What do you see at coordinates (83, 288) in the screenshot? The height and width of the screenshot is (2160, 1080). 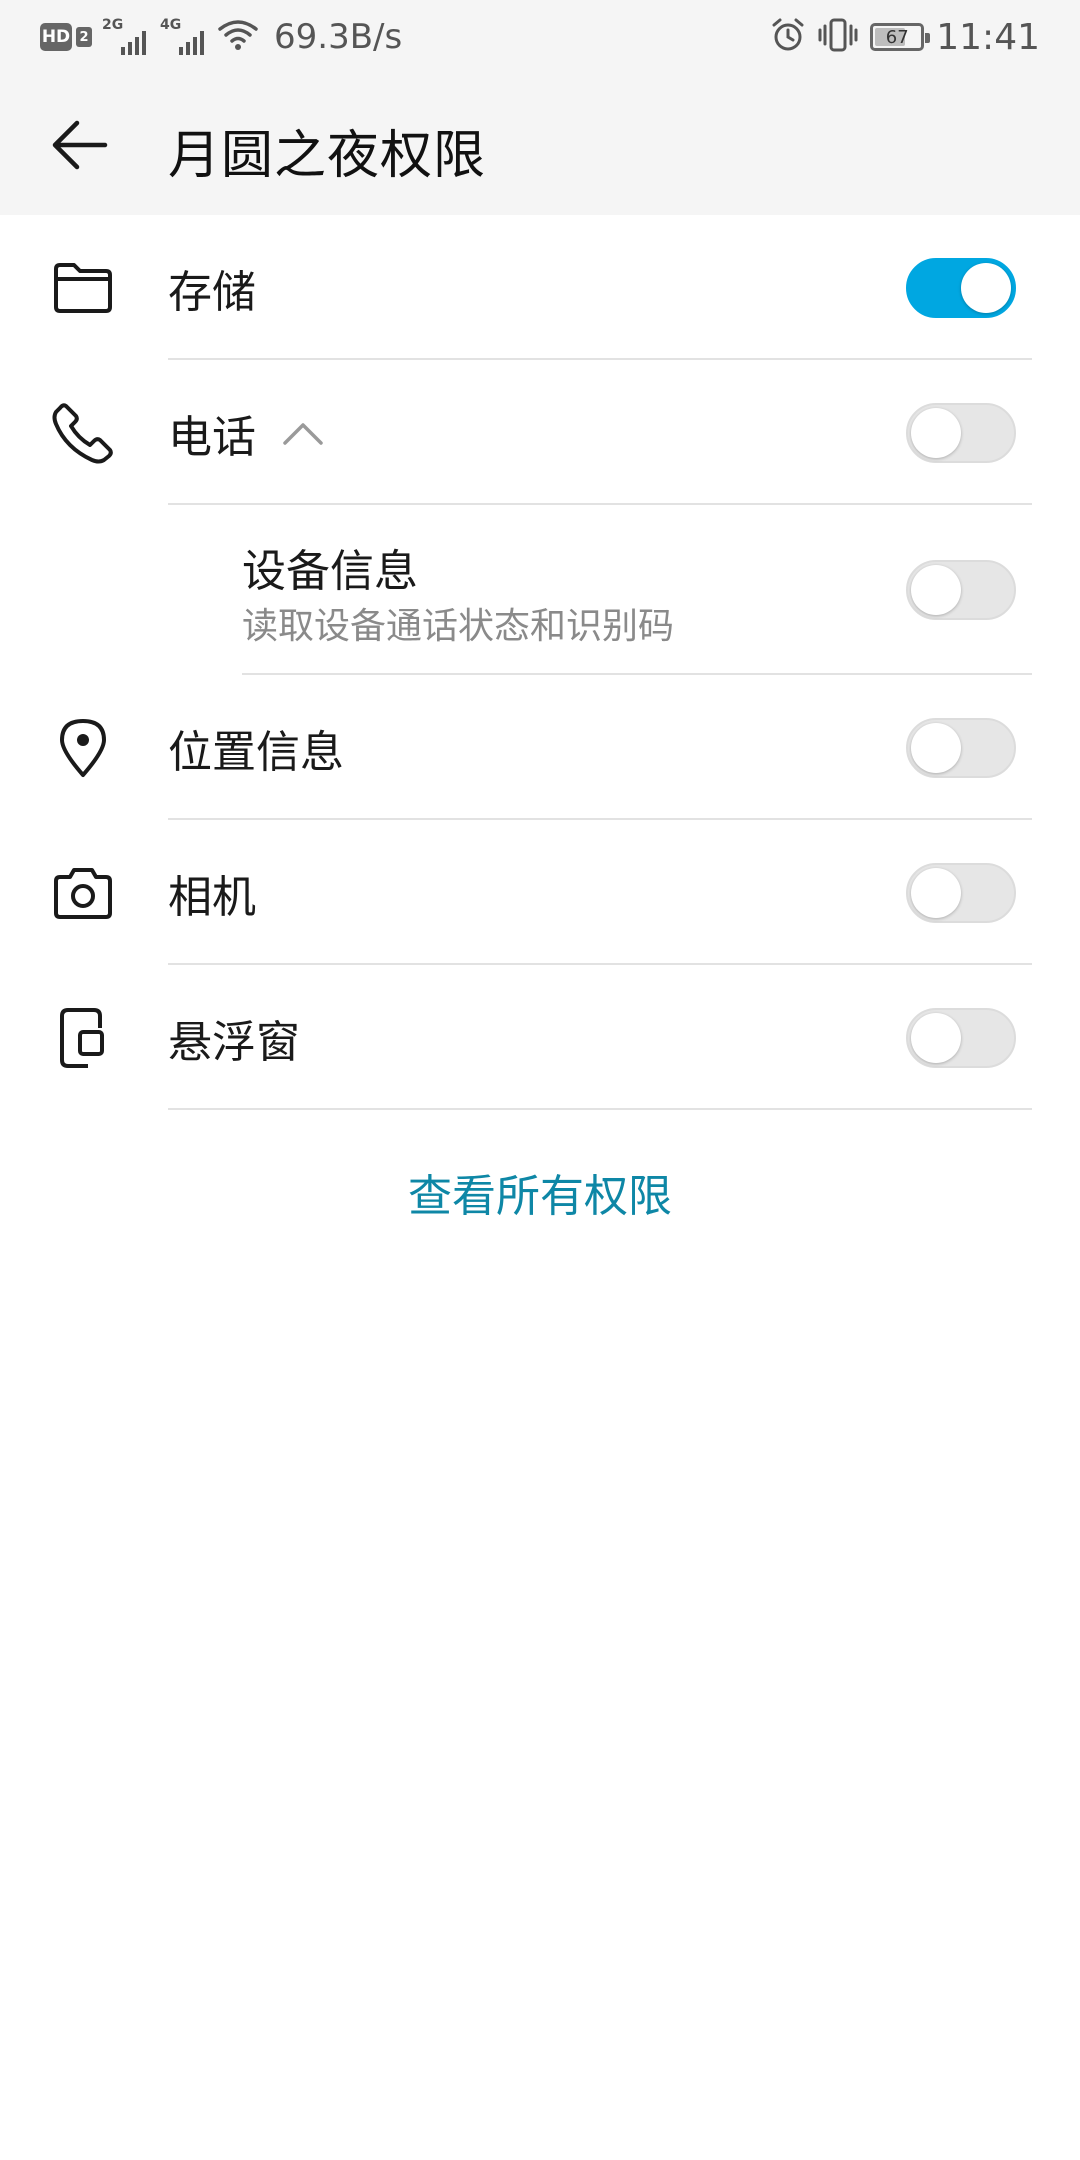 I see `folder-icon` at bounding box center [83, 288].